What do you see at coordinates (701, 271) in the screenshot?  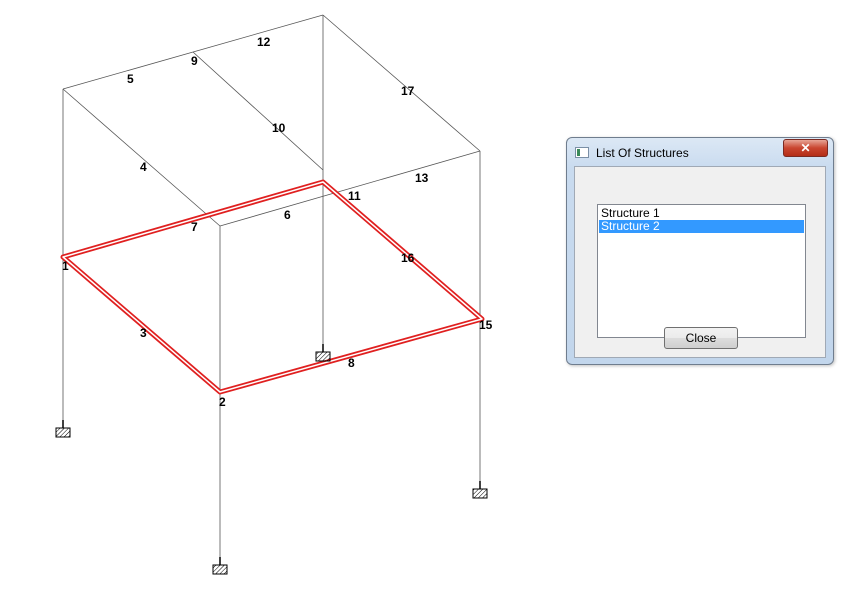 I see `structure-list: Structure 1 Structure 2` at bounding box center [701, 271].